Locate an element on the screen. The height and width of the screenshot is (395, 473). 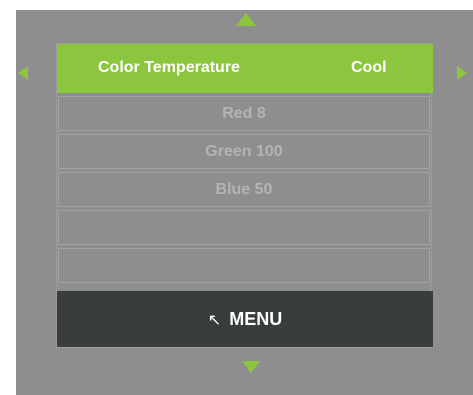
arrow-right-icon is located at coordinates (462, 73).